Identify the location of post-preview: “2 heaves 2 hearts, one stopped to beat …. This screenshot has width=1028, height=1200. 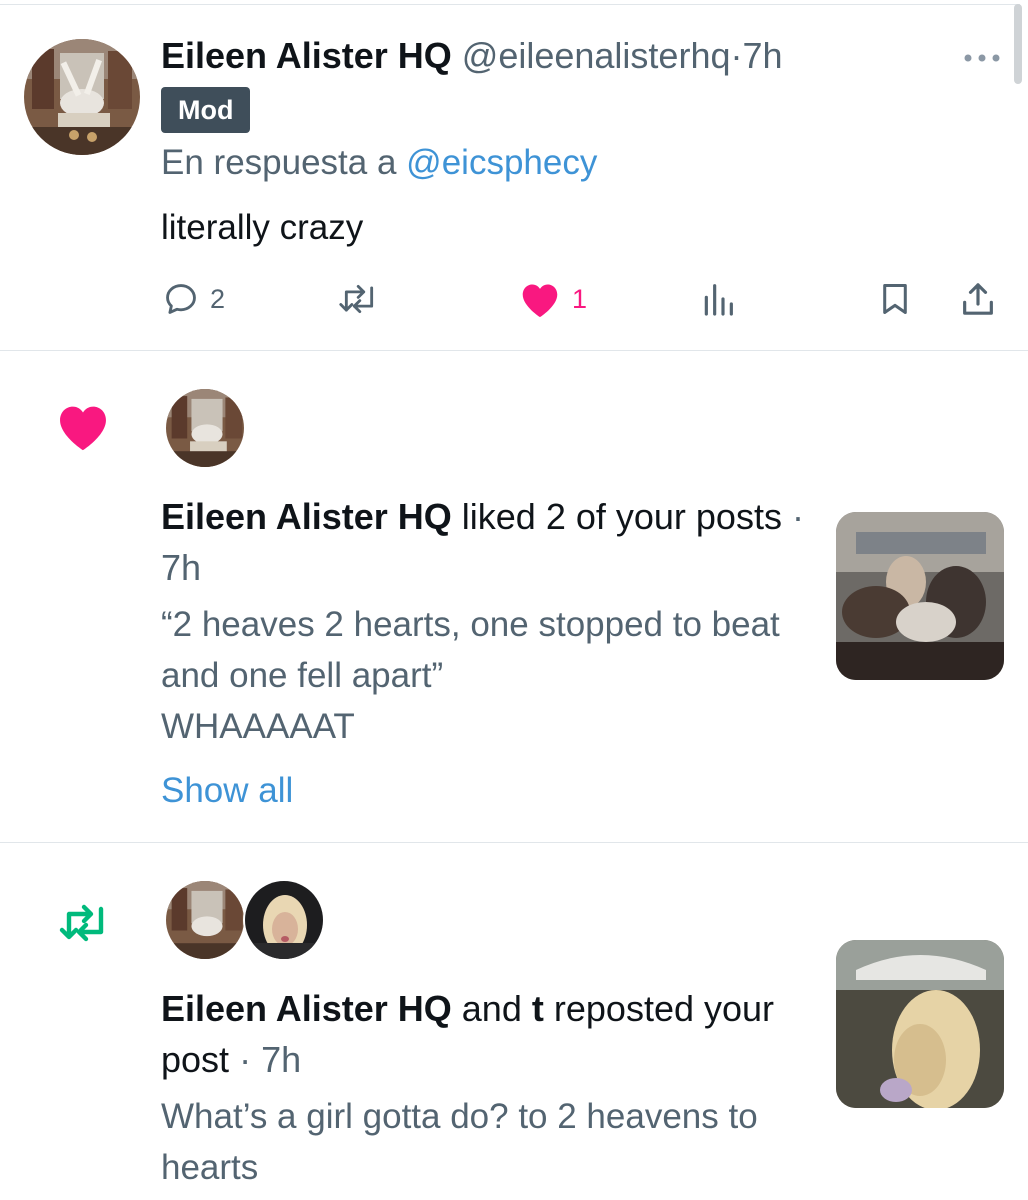
(486, 675).